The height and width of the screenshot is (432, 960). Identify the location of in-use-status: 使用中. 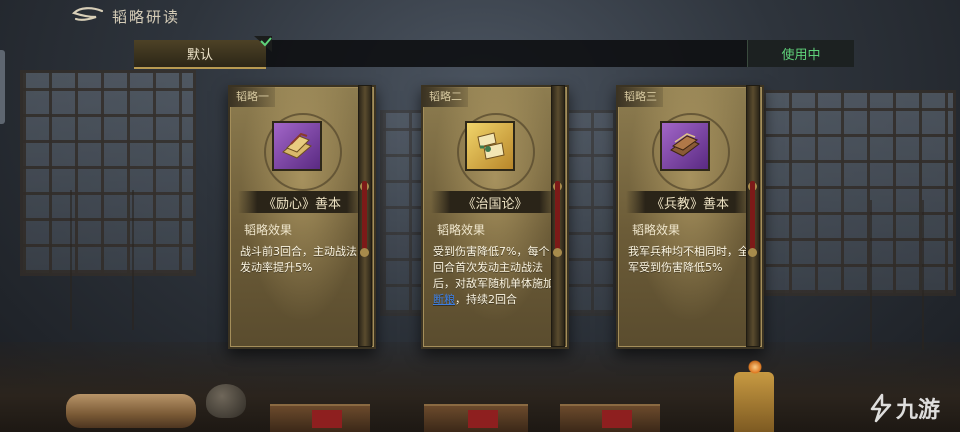
(800, 53).